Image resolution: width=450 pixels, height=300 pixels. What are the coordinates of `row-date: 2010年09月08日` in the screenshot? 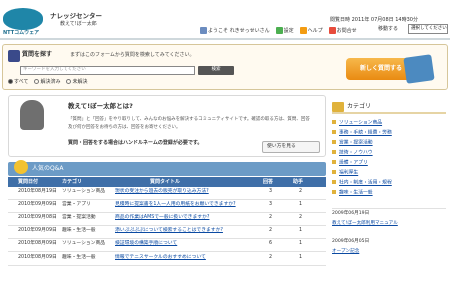 It's located at (37, 217).